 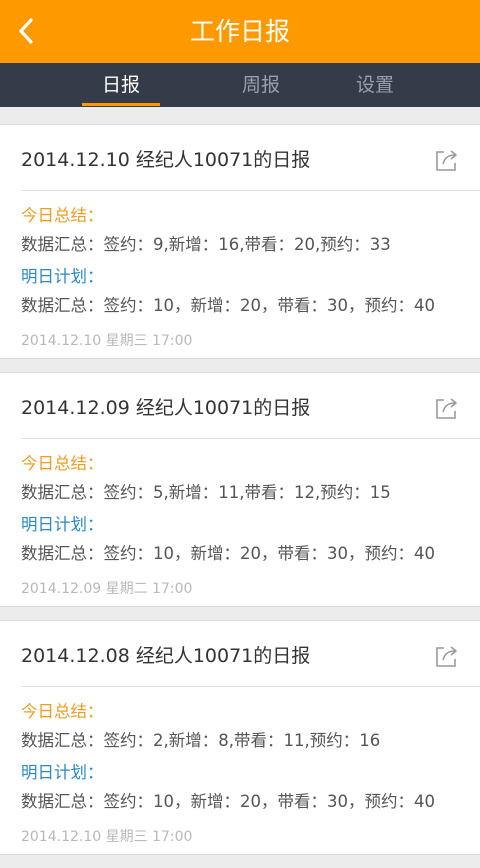 I want to click on report-title: 2014.12.08 经纪人10071的日报, so click(x=166, y=656).